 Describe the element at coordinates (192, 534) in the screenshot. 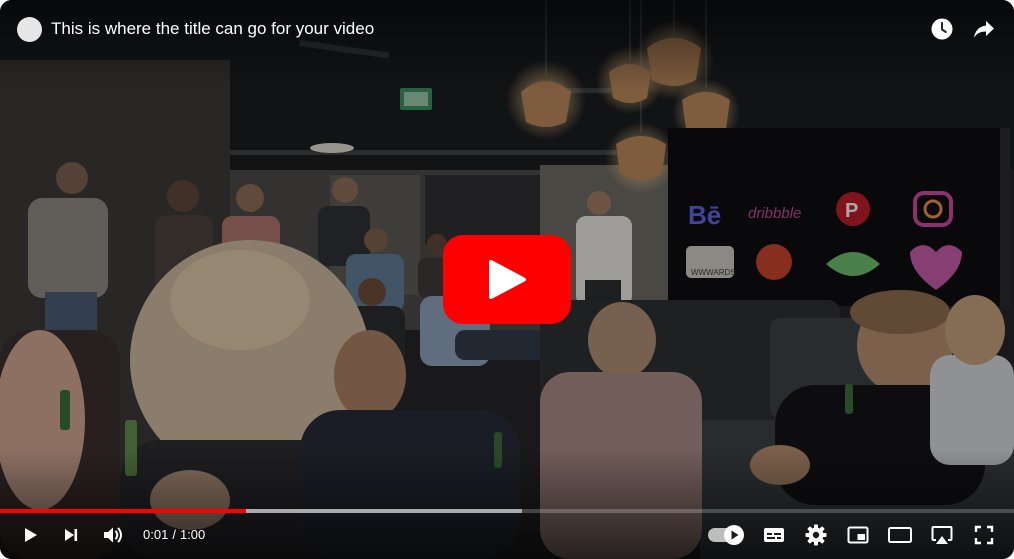

I see `duration: 1:00` at that location.